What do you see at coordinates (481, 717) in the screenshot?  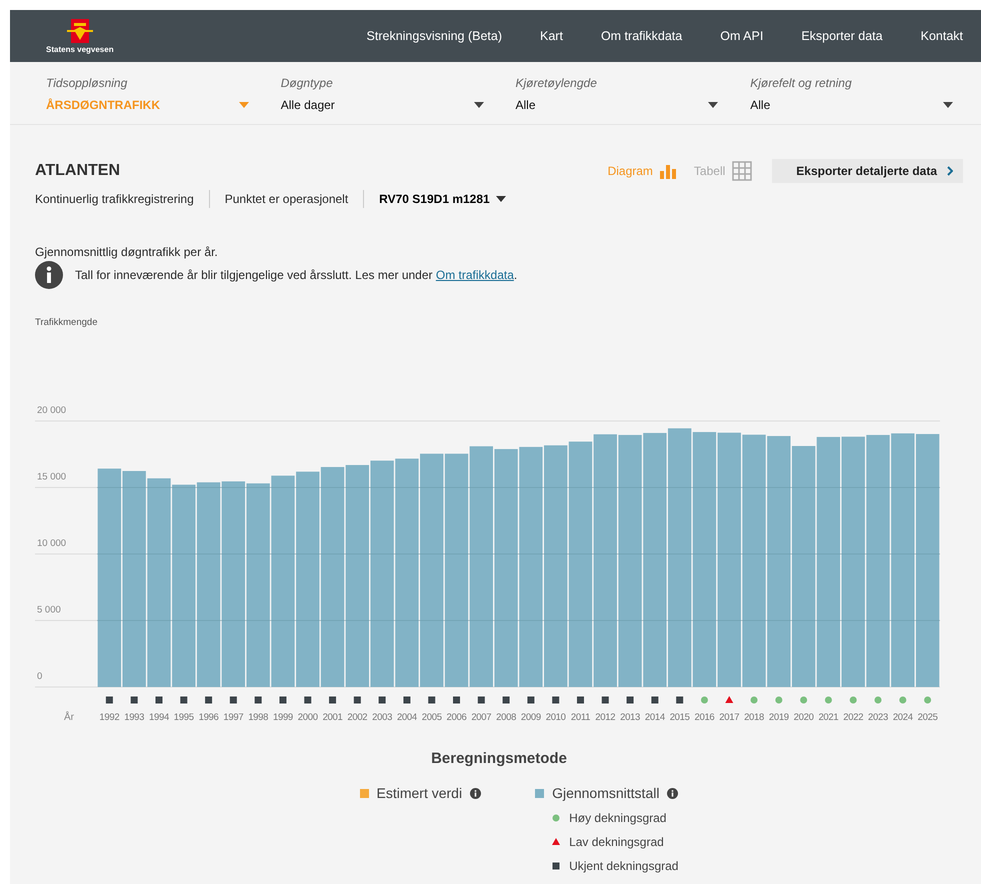 I see `axis-tick-label: 2007` at bounding box center [481, 717].